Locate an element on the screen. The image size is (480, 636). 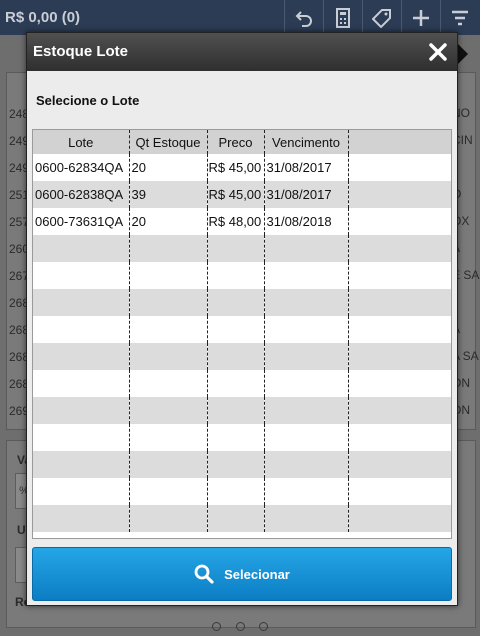
cell-qt-estoque: 39 is located at coordinates (168, 194).